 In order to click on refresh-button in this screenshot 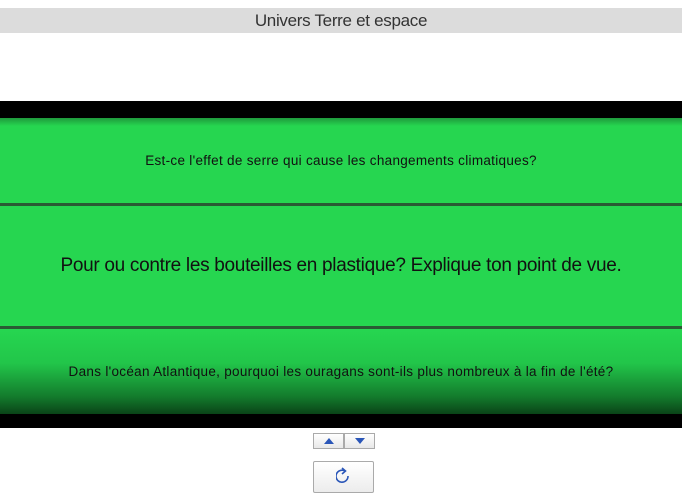, I will do `click(343, 477)`.